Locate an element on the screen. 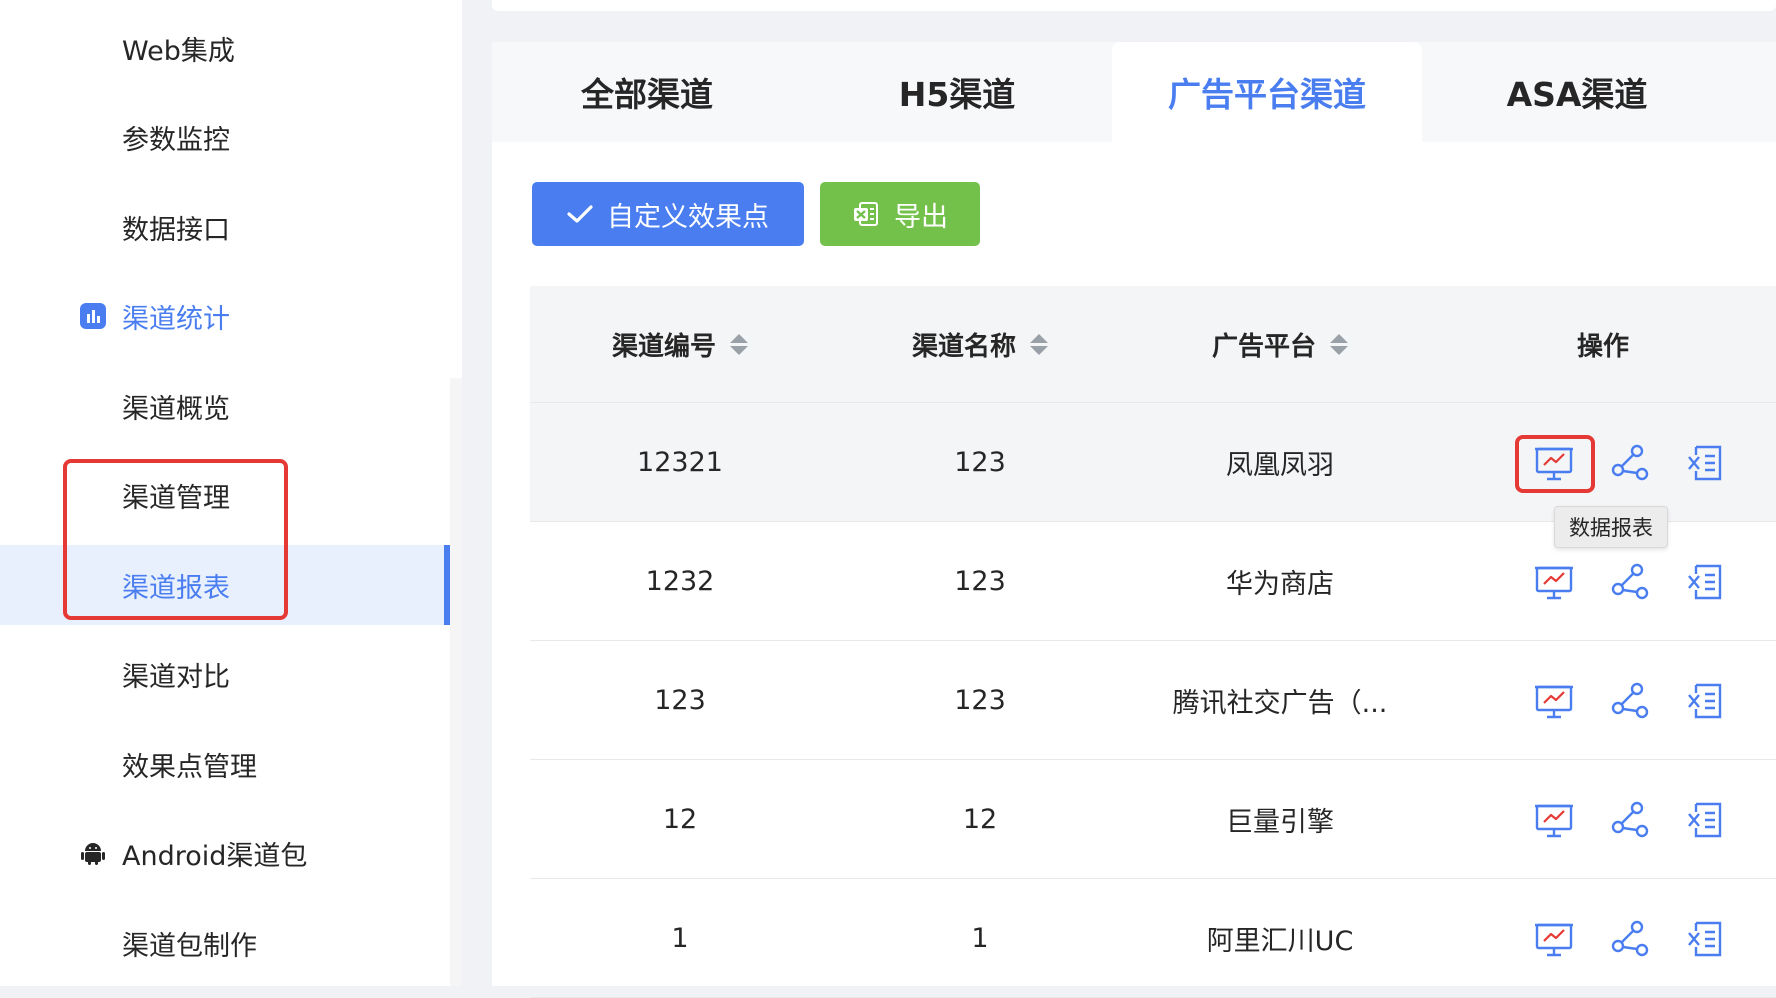 The height and width of the screenshot is (998, 1776). sidebar-item-label: 渠道包制作 is located at coordinates (189, 946).